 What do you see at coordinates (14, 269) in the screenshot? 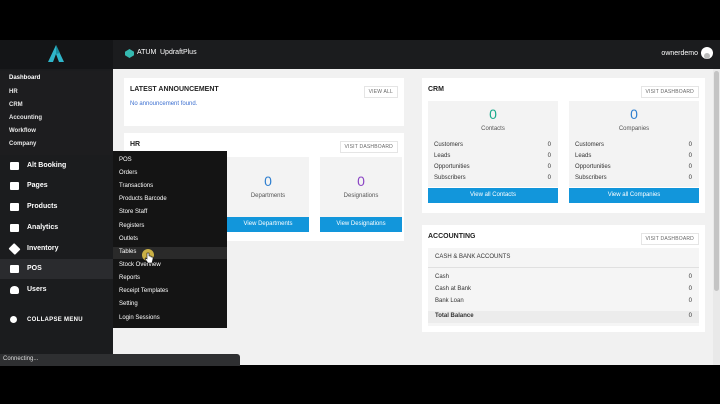
I see `pos-icon` at bounding box center [14, 269].